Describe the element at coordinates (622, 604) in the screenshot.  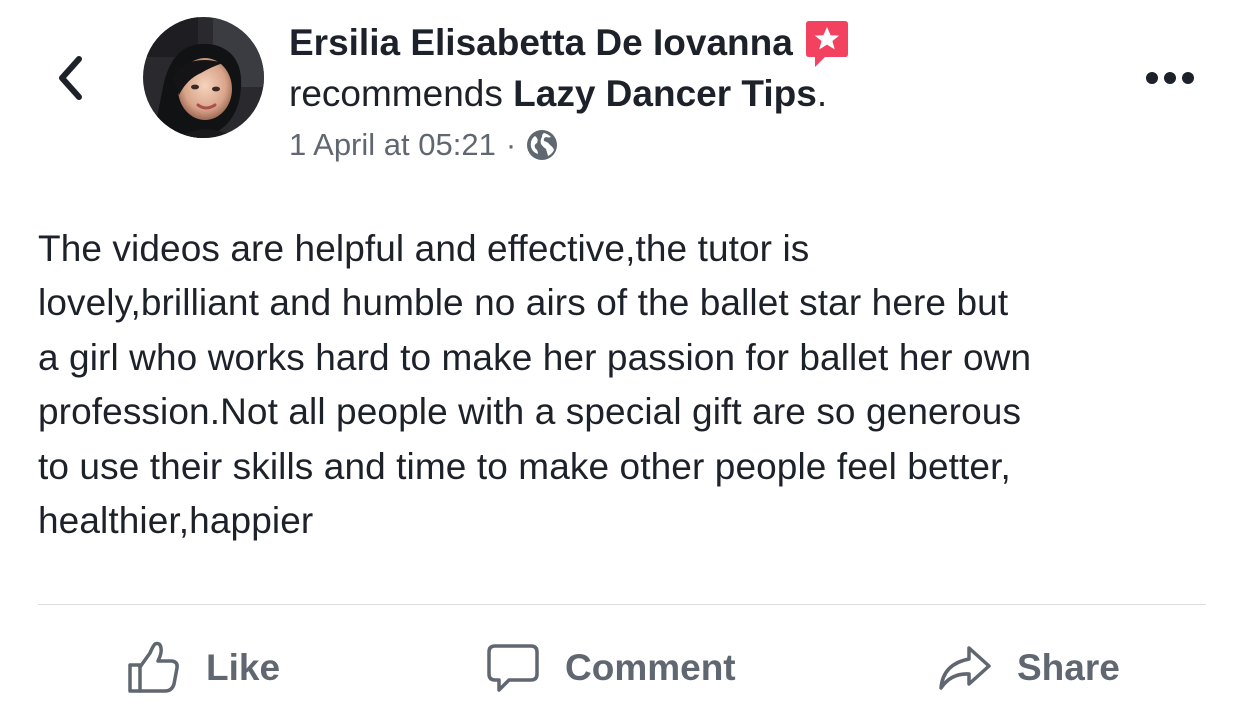
I see `actions-divider` at that location.